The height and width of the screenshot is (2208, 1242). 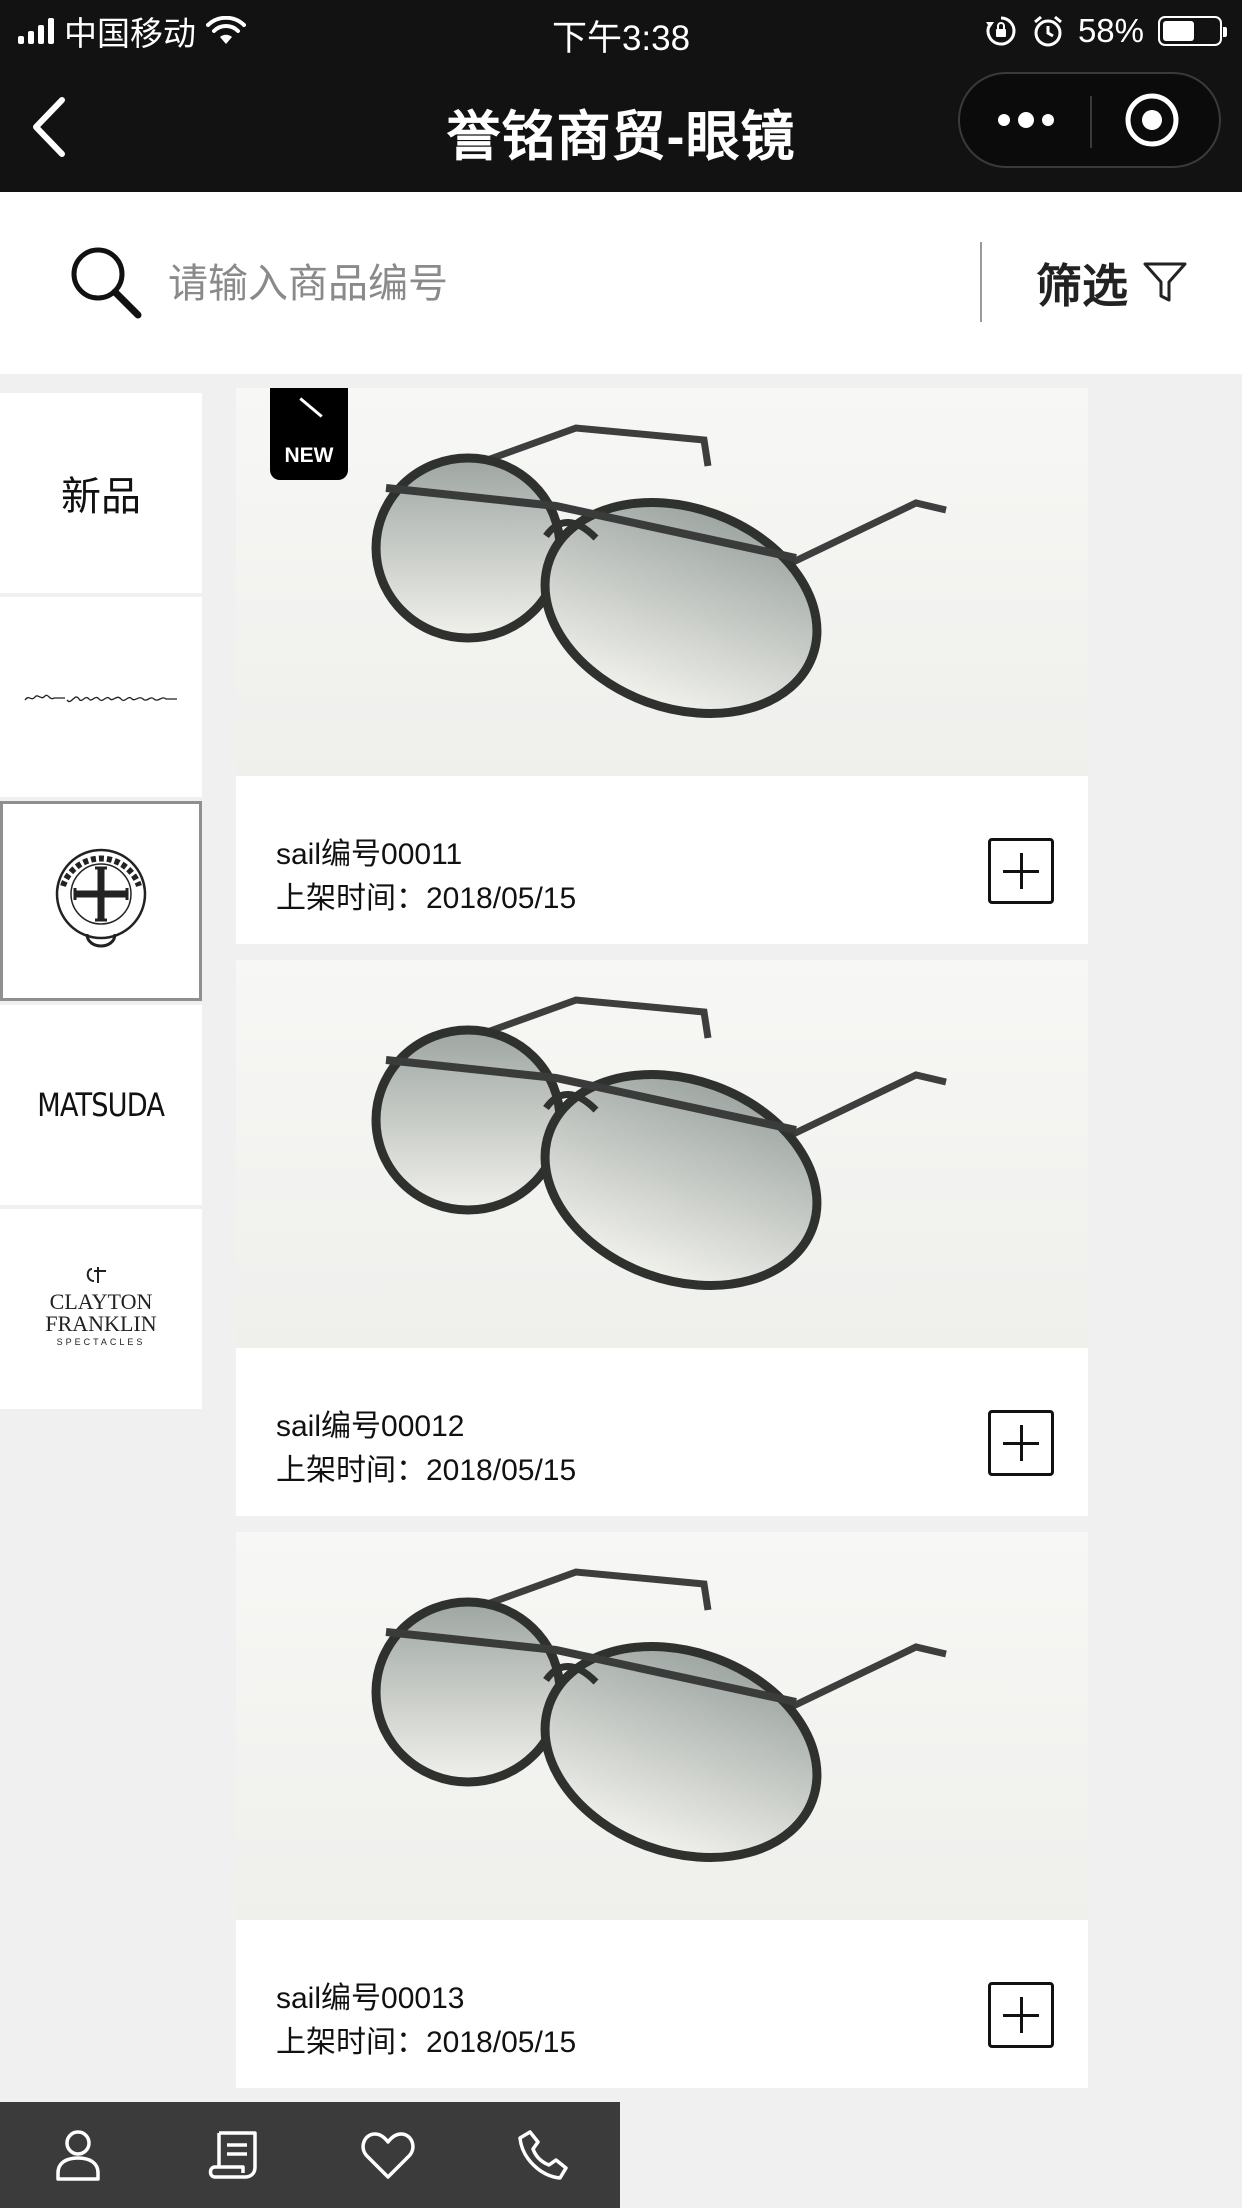 I want to click on more-dots-icon, so click(x=1025, y=120).